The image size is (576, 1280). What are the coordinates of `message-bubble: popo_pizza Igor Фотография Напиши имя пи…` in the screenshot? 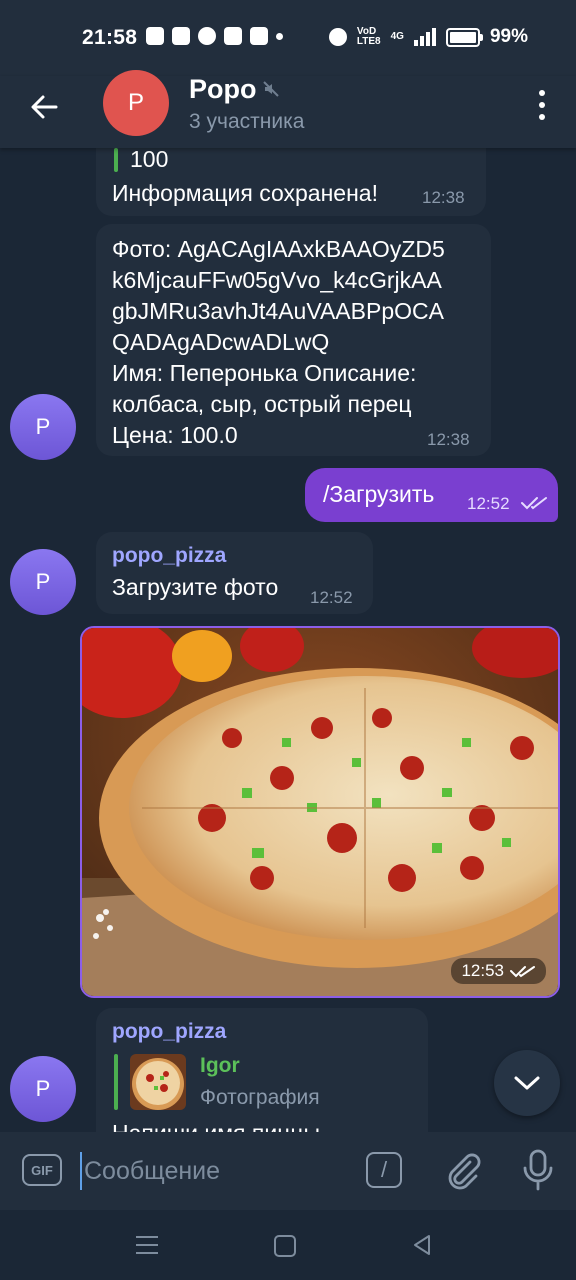 It's located at (262, 1070).